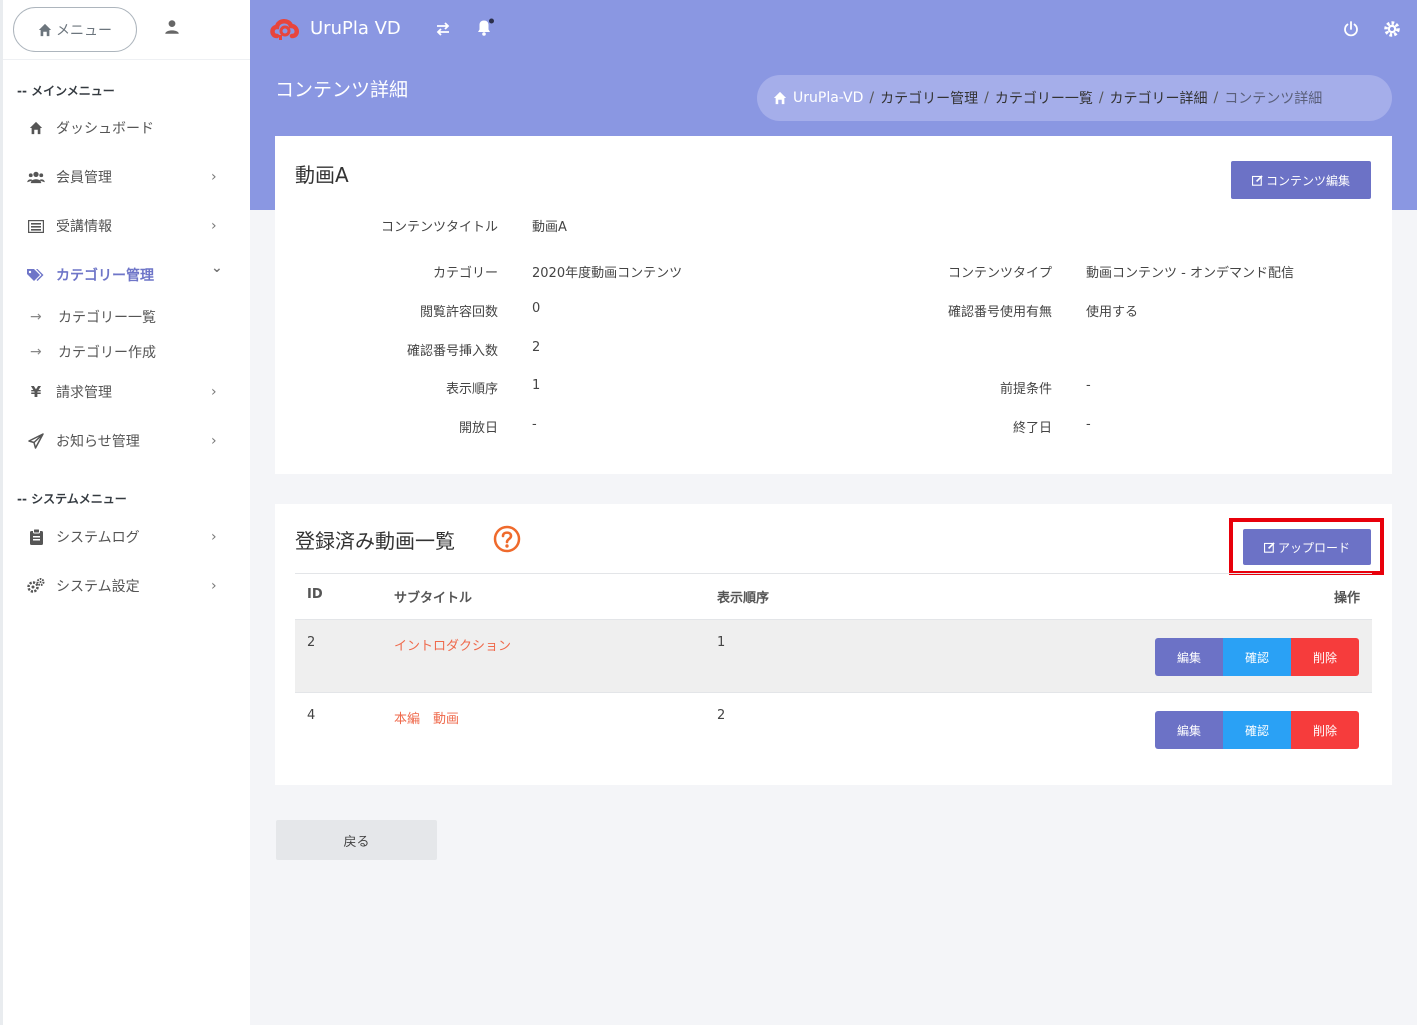 The height and width of the screenshot is (1025, 1417). I want to click on sidebar-item-category: カテゴリー管理 ⌄, so click(128, 275).